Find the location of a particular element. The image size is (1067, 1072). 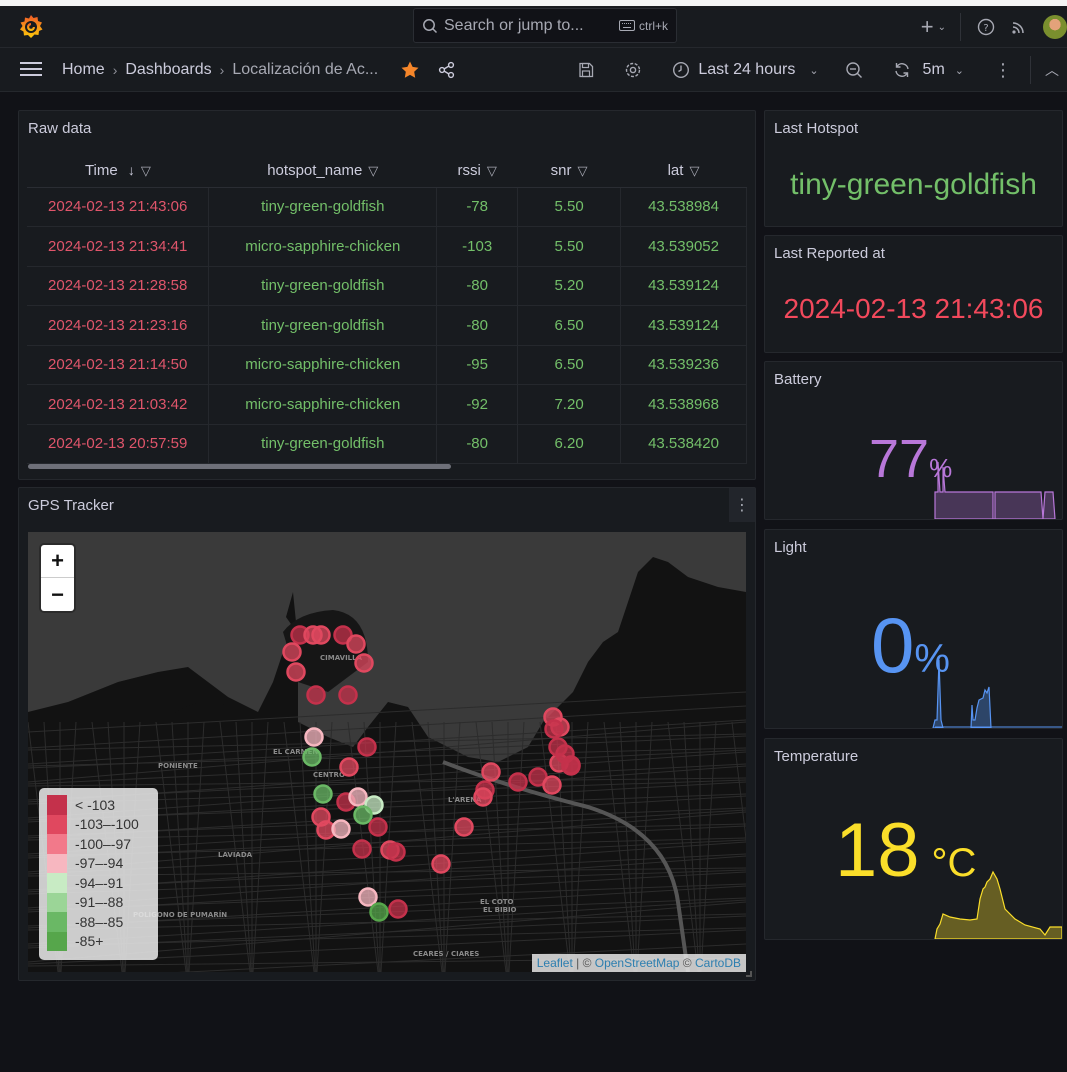

column-header-lat: lat ▽ is located at coordinates (683, 171).